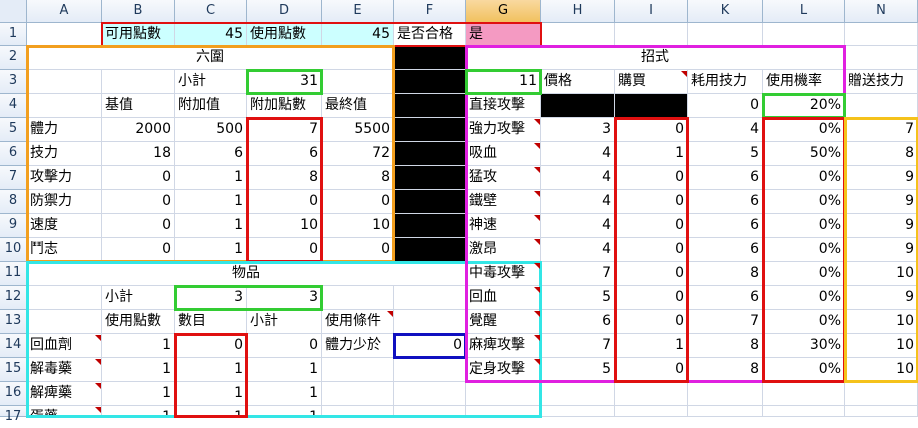  I want to click on skill-price: 4, so click(578, 250).